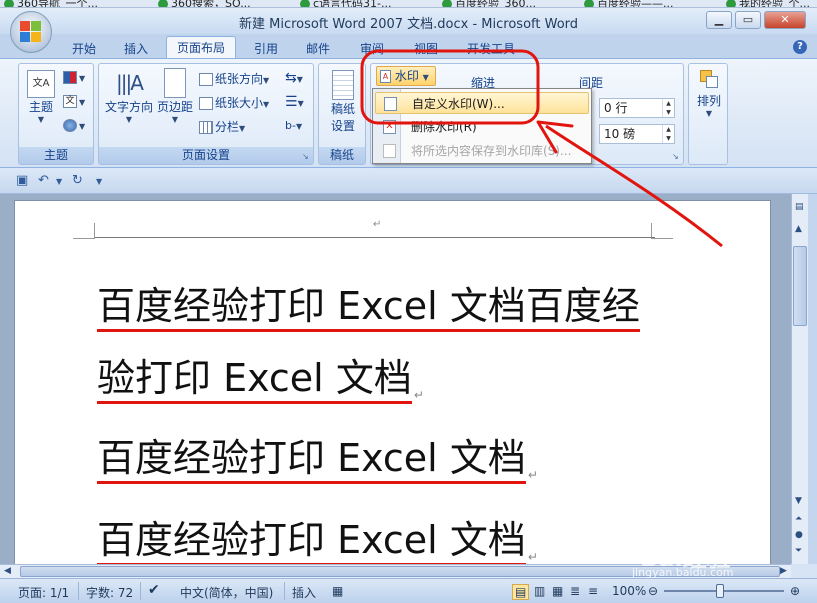  I want to click on tab-home: 开始, so click(84, 48).